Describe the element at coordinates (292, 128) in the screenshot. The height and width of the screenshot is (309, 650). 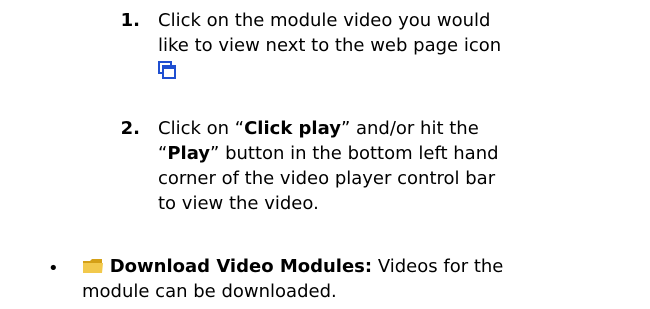
I see `click-play-label: Click play` at that location.